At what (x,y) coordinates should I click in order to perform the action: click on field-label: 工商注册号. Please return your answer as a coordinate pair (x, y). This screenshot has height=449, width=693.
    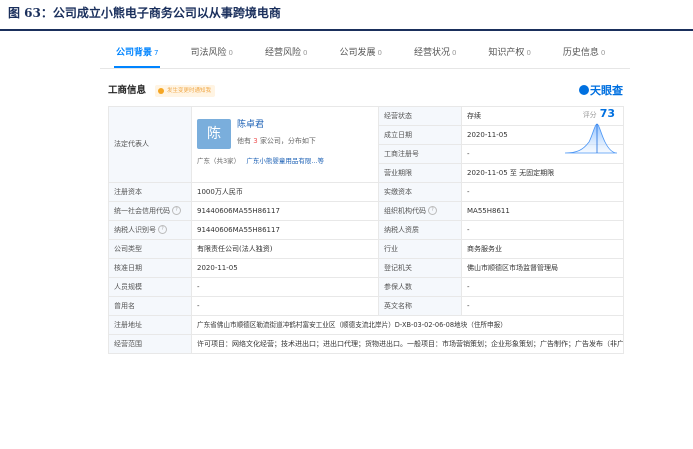
    Looking at the image, I should click on (420, 154).